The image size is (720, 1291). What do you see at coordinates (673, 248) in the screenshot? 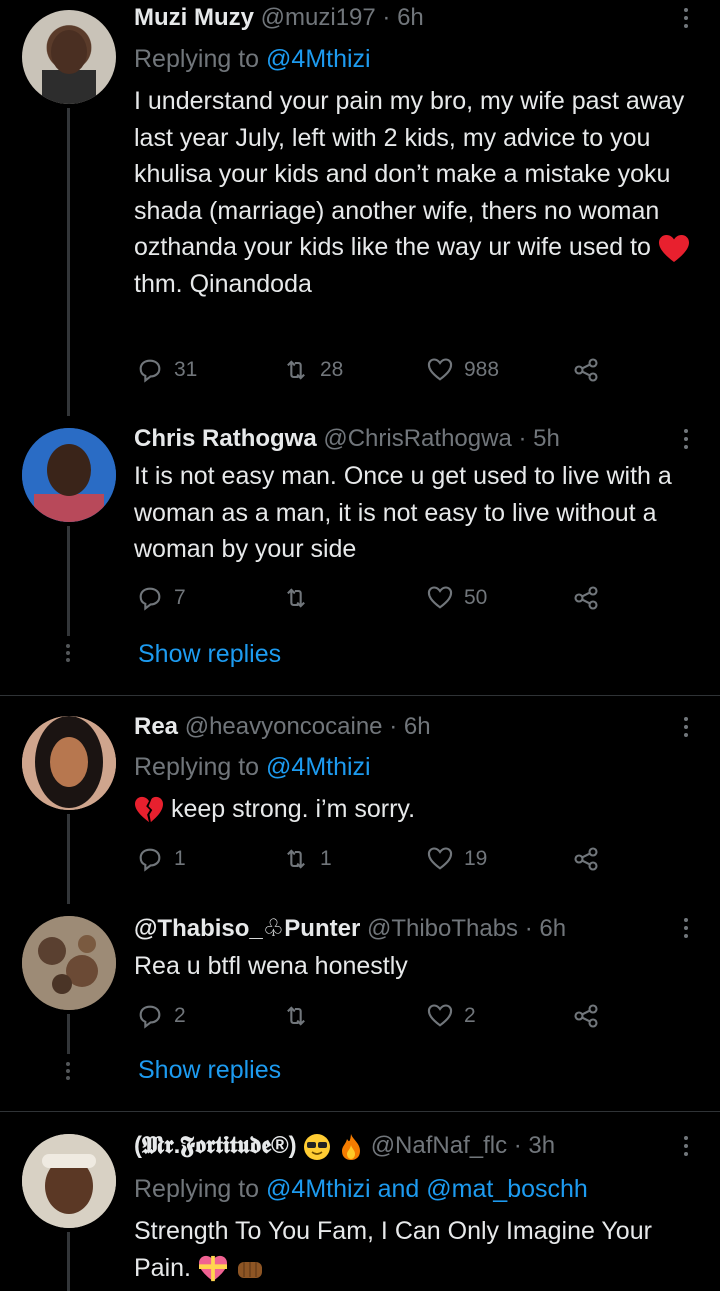
I see `red-heart-emoji-icon` at bounding box center [673, 248].